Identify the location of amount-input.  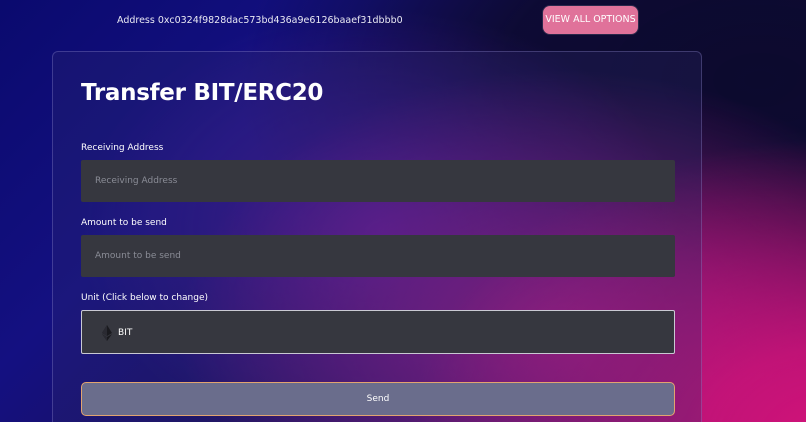
(378, 256).